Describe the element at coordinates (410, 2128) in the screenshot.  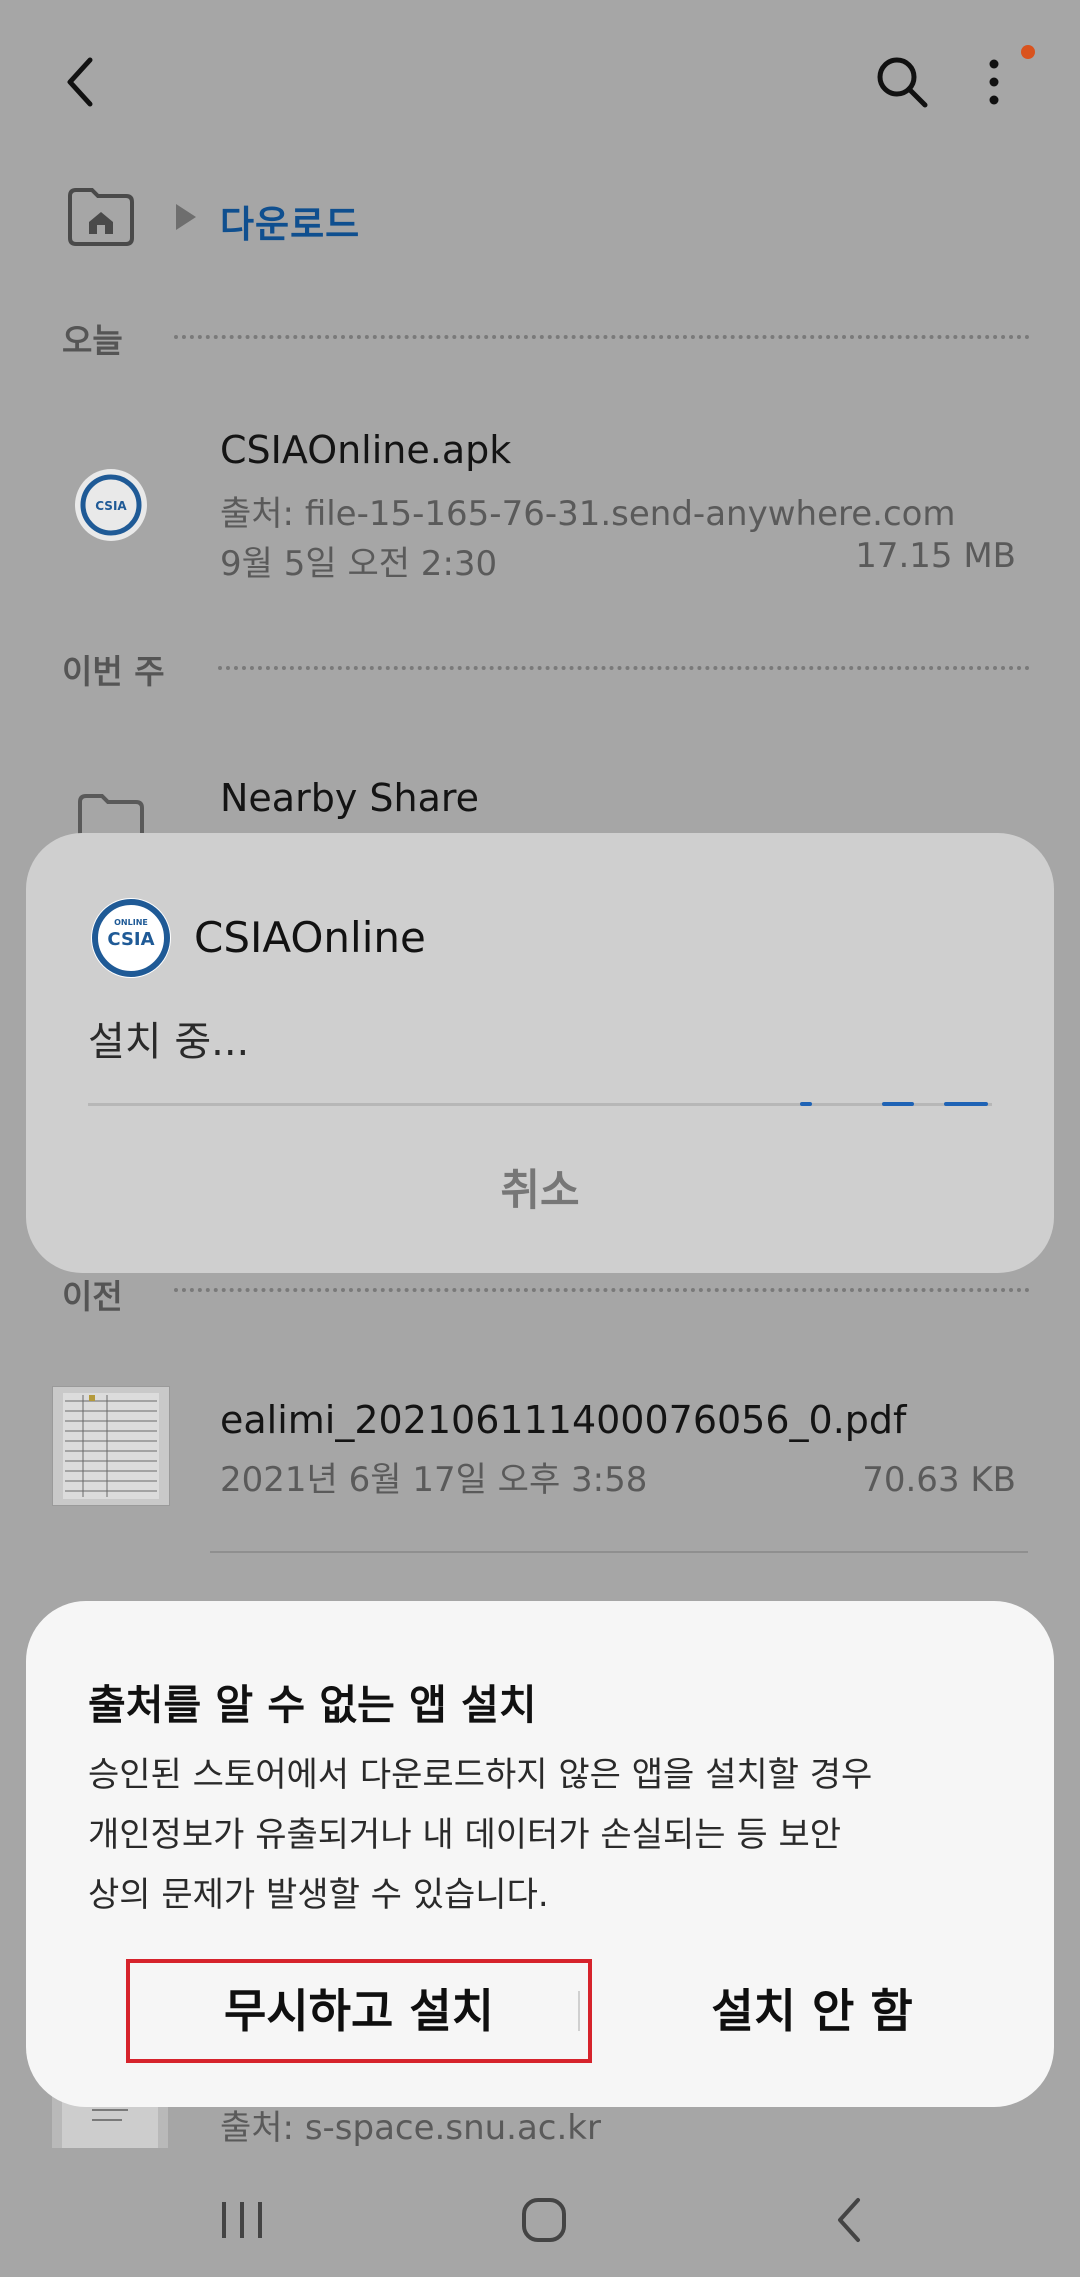
I see `file-source: 출처: s-space.snu.ac.kr` at that location.